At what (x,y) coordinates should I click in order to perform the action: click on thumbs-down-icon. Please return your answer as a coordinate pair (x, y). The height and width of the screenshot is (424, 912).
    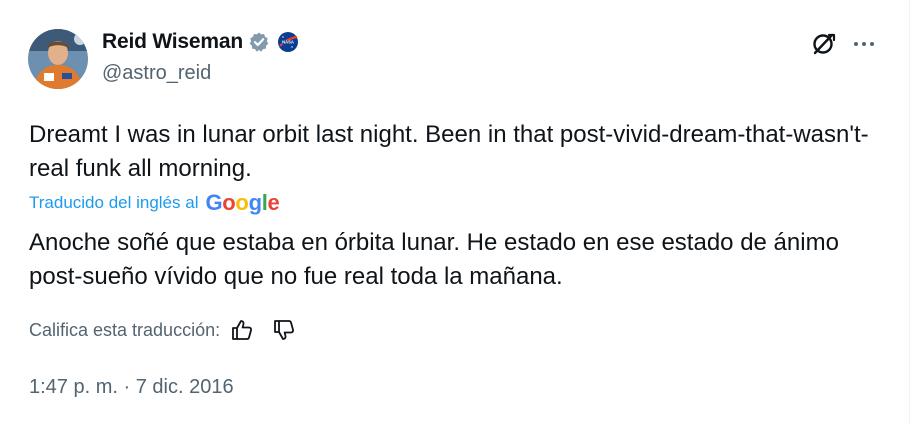
    Looking at the image, I should click on (284, 330).